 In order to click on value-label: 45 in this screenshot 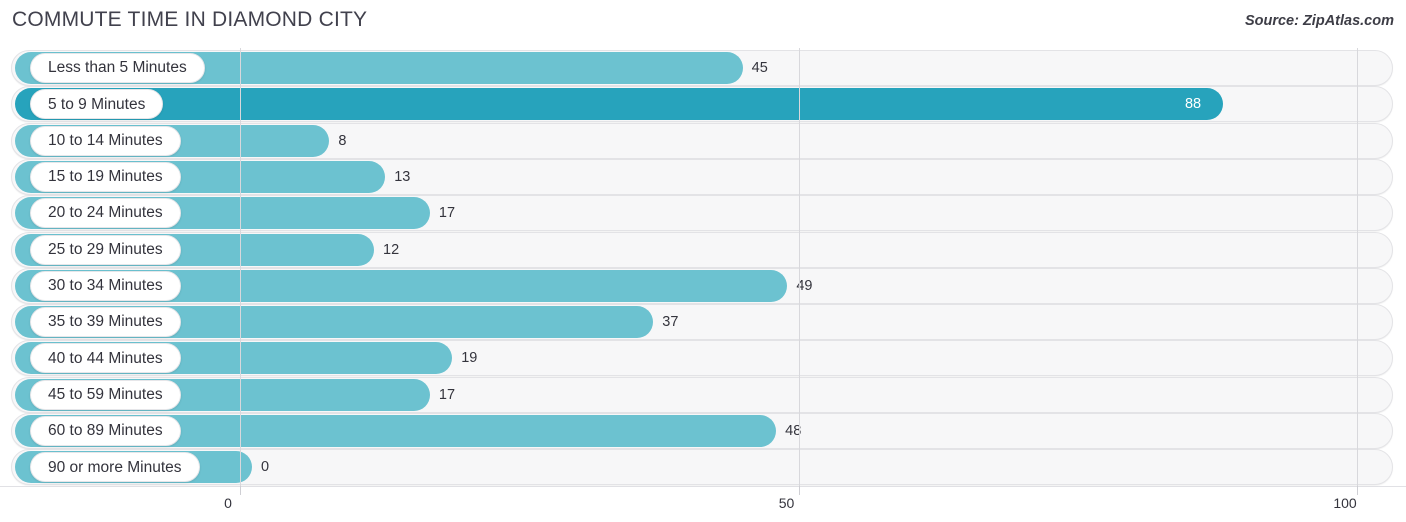, I will do `click(759, 68)`.